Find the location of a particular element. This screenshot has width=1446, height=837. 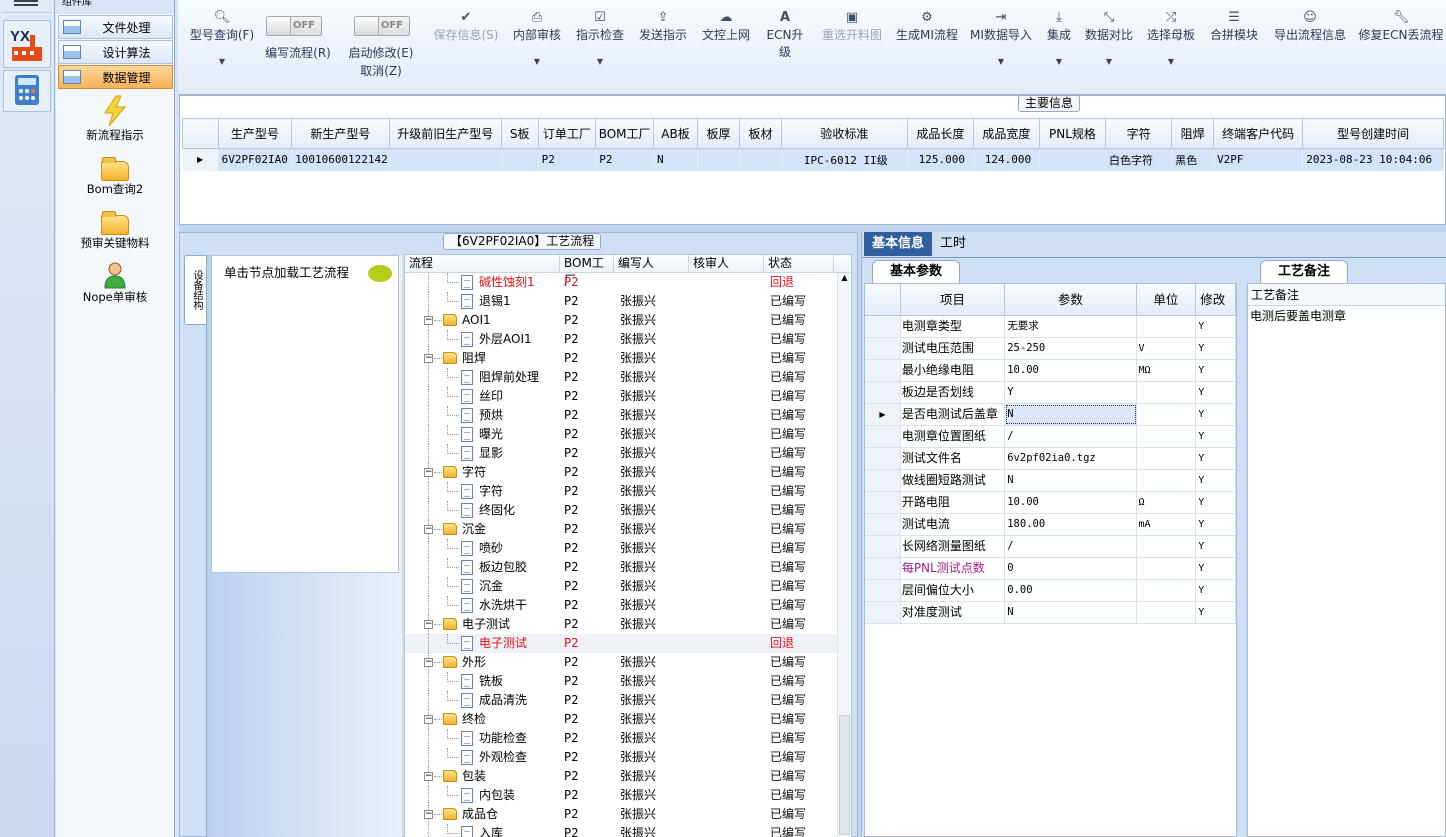

tree-node-cell: 退锡1 is located at coordinates (482, 301).